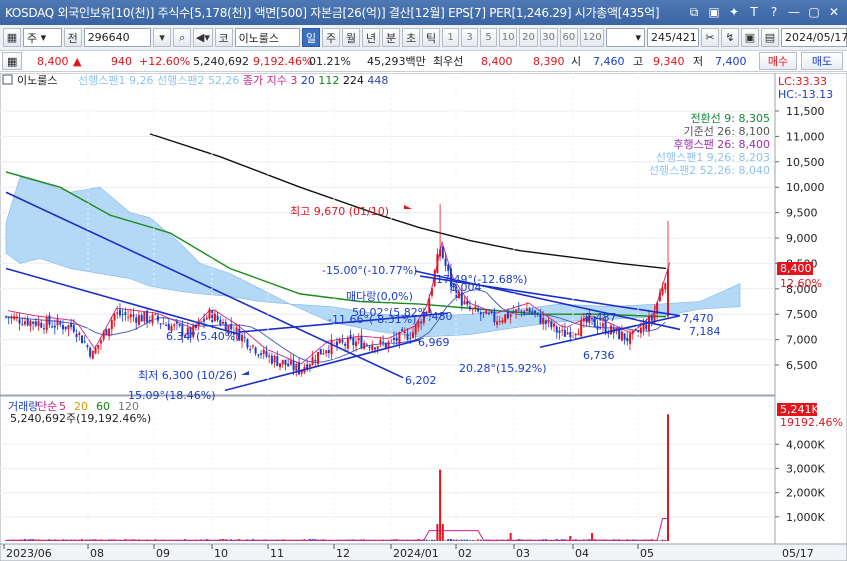 Image resolution: width=847 pixels, height=561 pixels. Describe the element at coordinates (223, 37) in the screenshot. I see `market-button: 코` at that location.